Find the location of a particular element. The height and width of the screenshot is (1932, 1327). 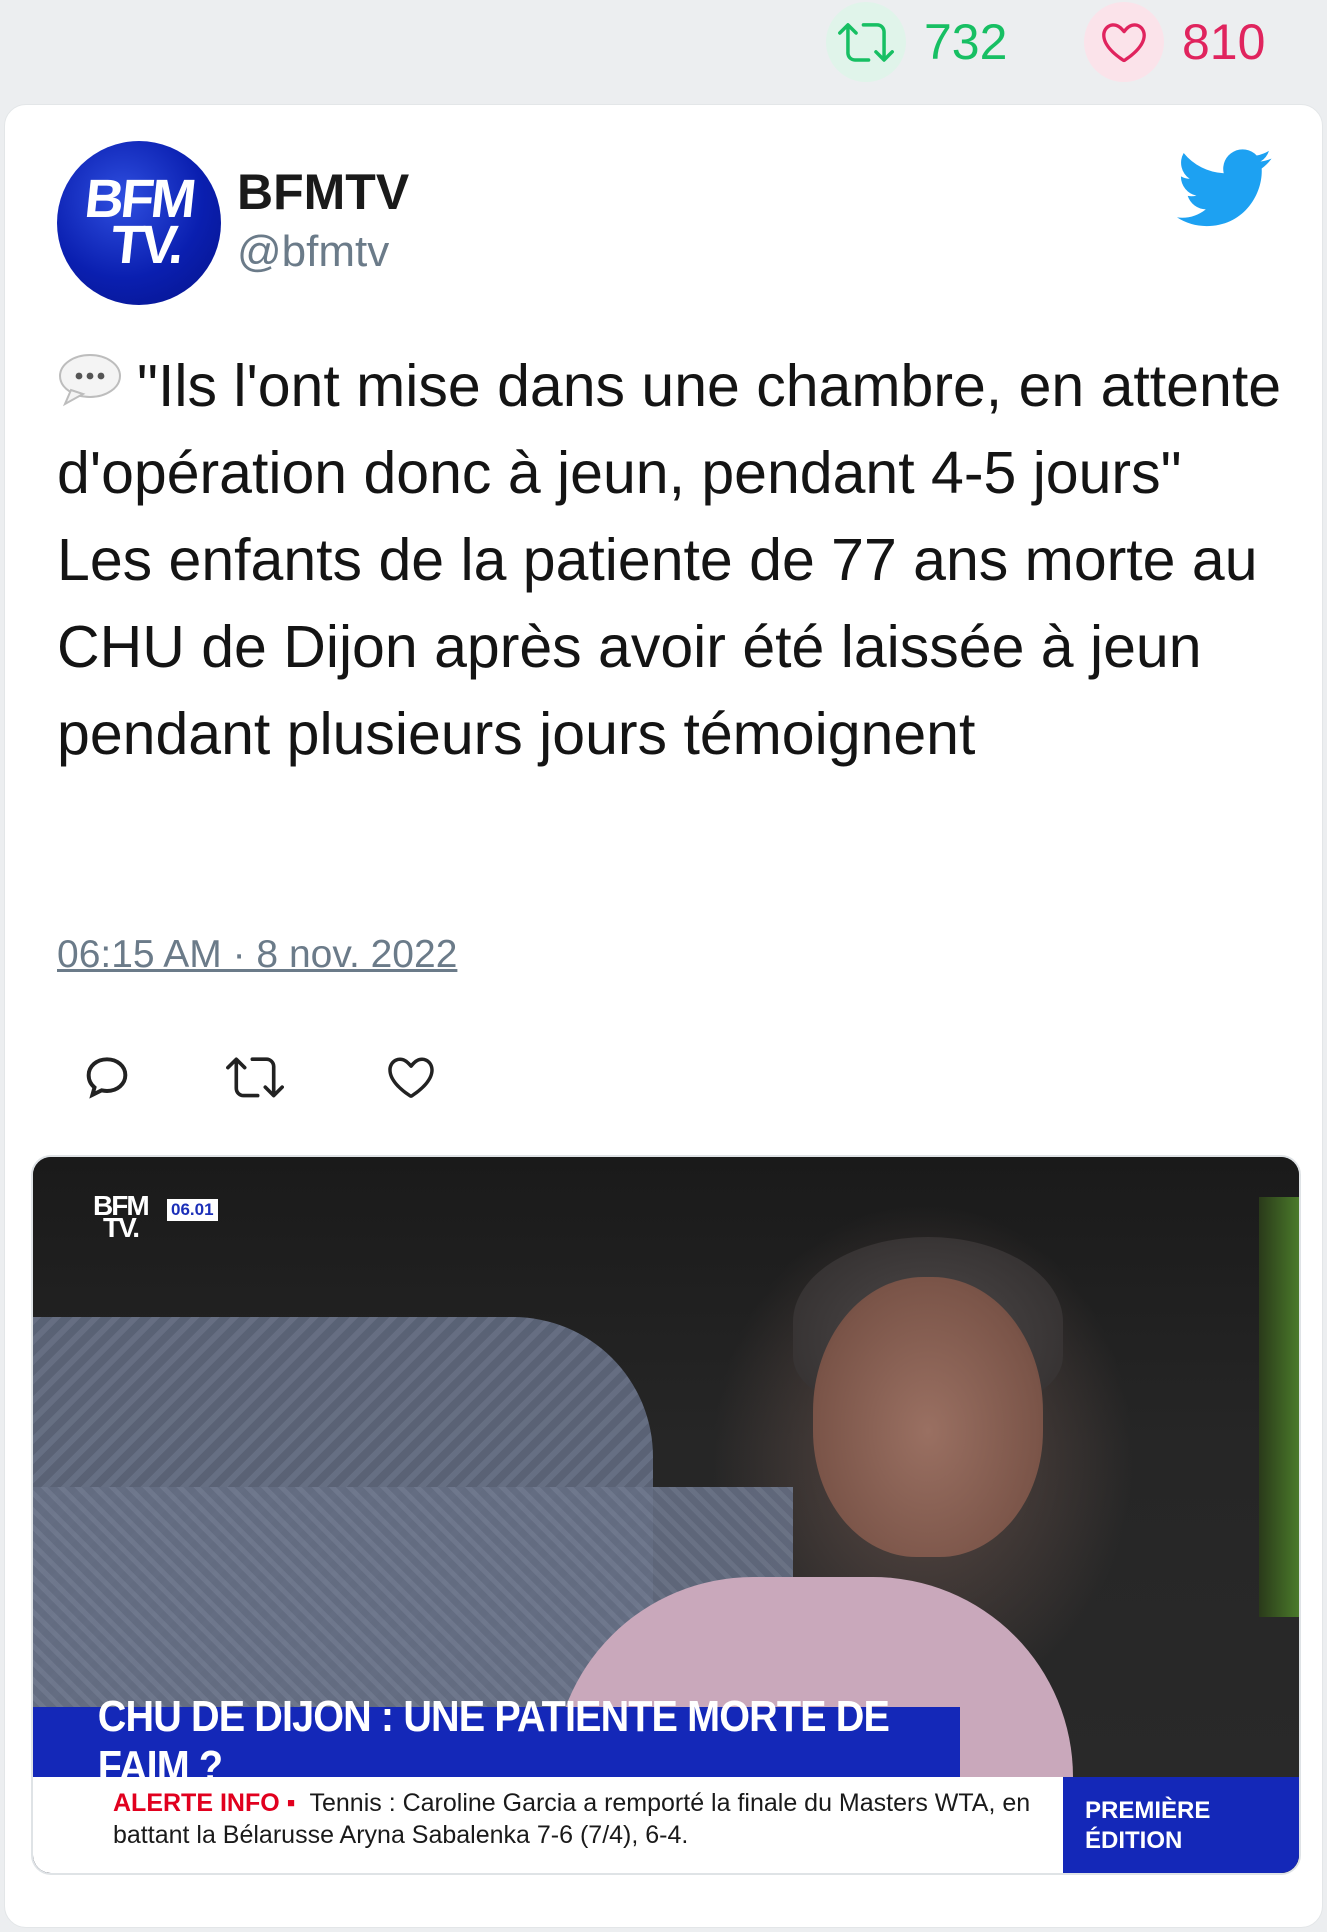

tweet-actions is located at coordinates (257, 1080).